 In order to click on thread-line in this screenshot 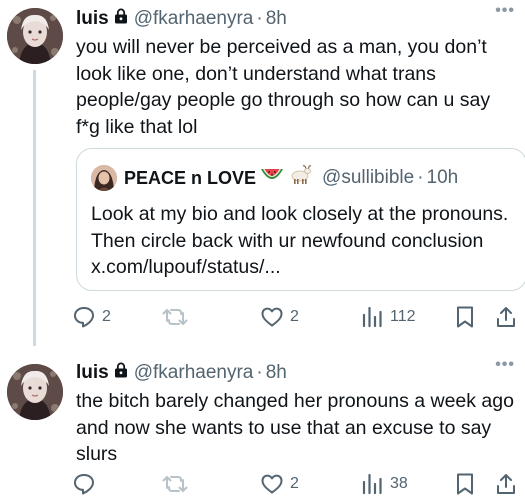, I will do `click(34, 208)`.